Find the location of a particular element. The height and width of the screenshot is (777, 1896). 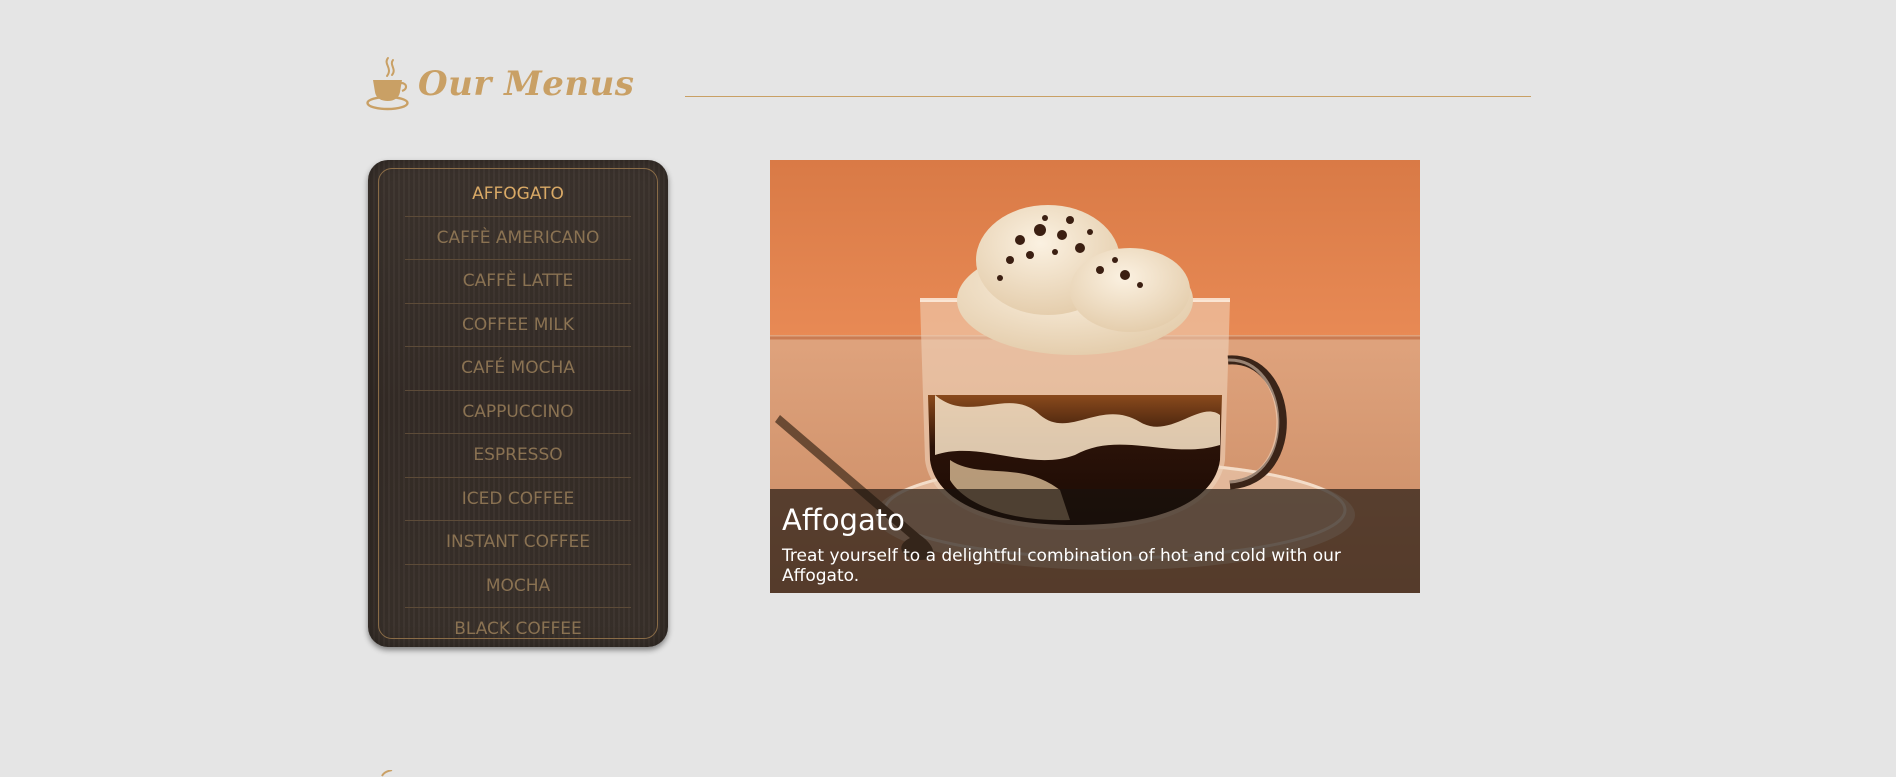

coffee-cup-icon is located at coordinates (387, 84).